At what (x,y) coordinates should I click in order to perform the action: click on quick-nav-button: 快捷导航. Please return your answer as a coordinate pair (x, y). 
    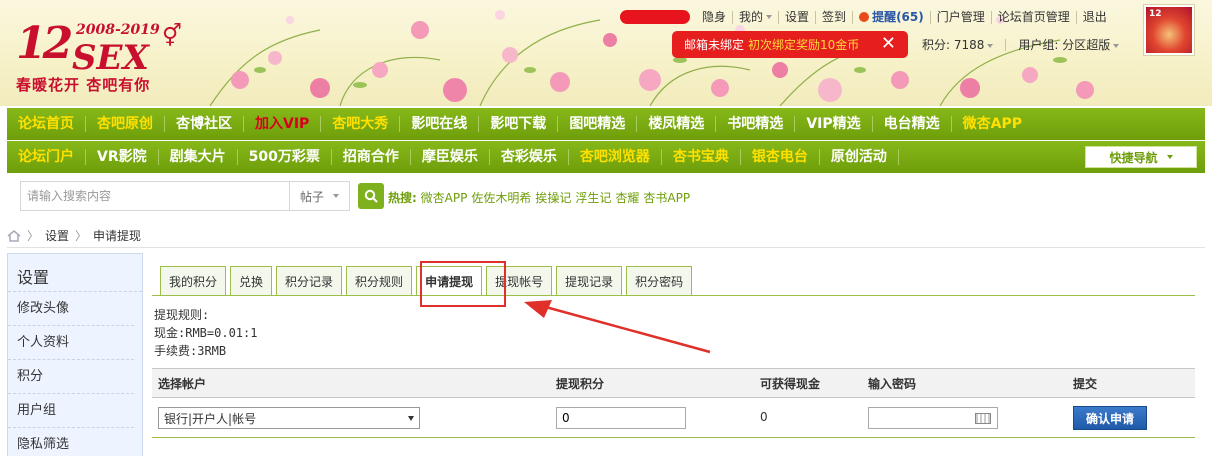
    Looking at the image, I should click on (1141, 157).